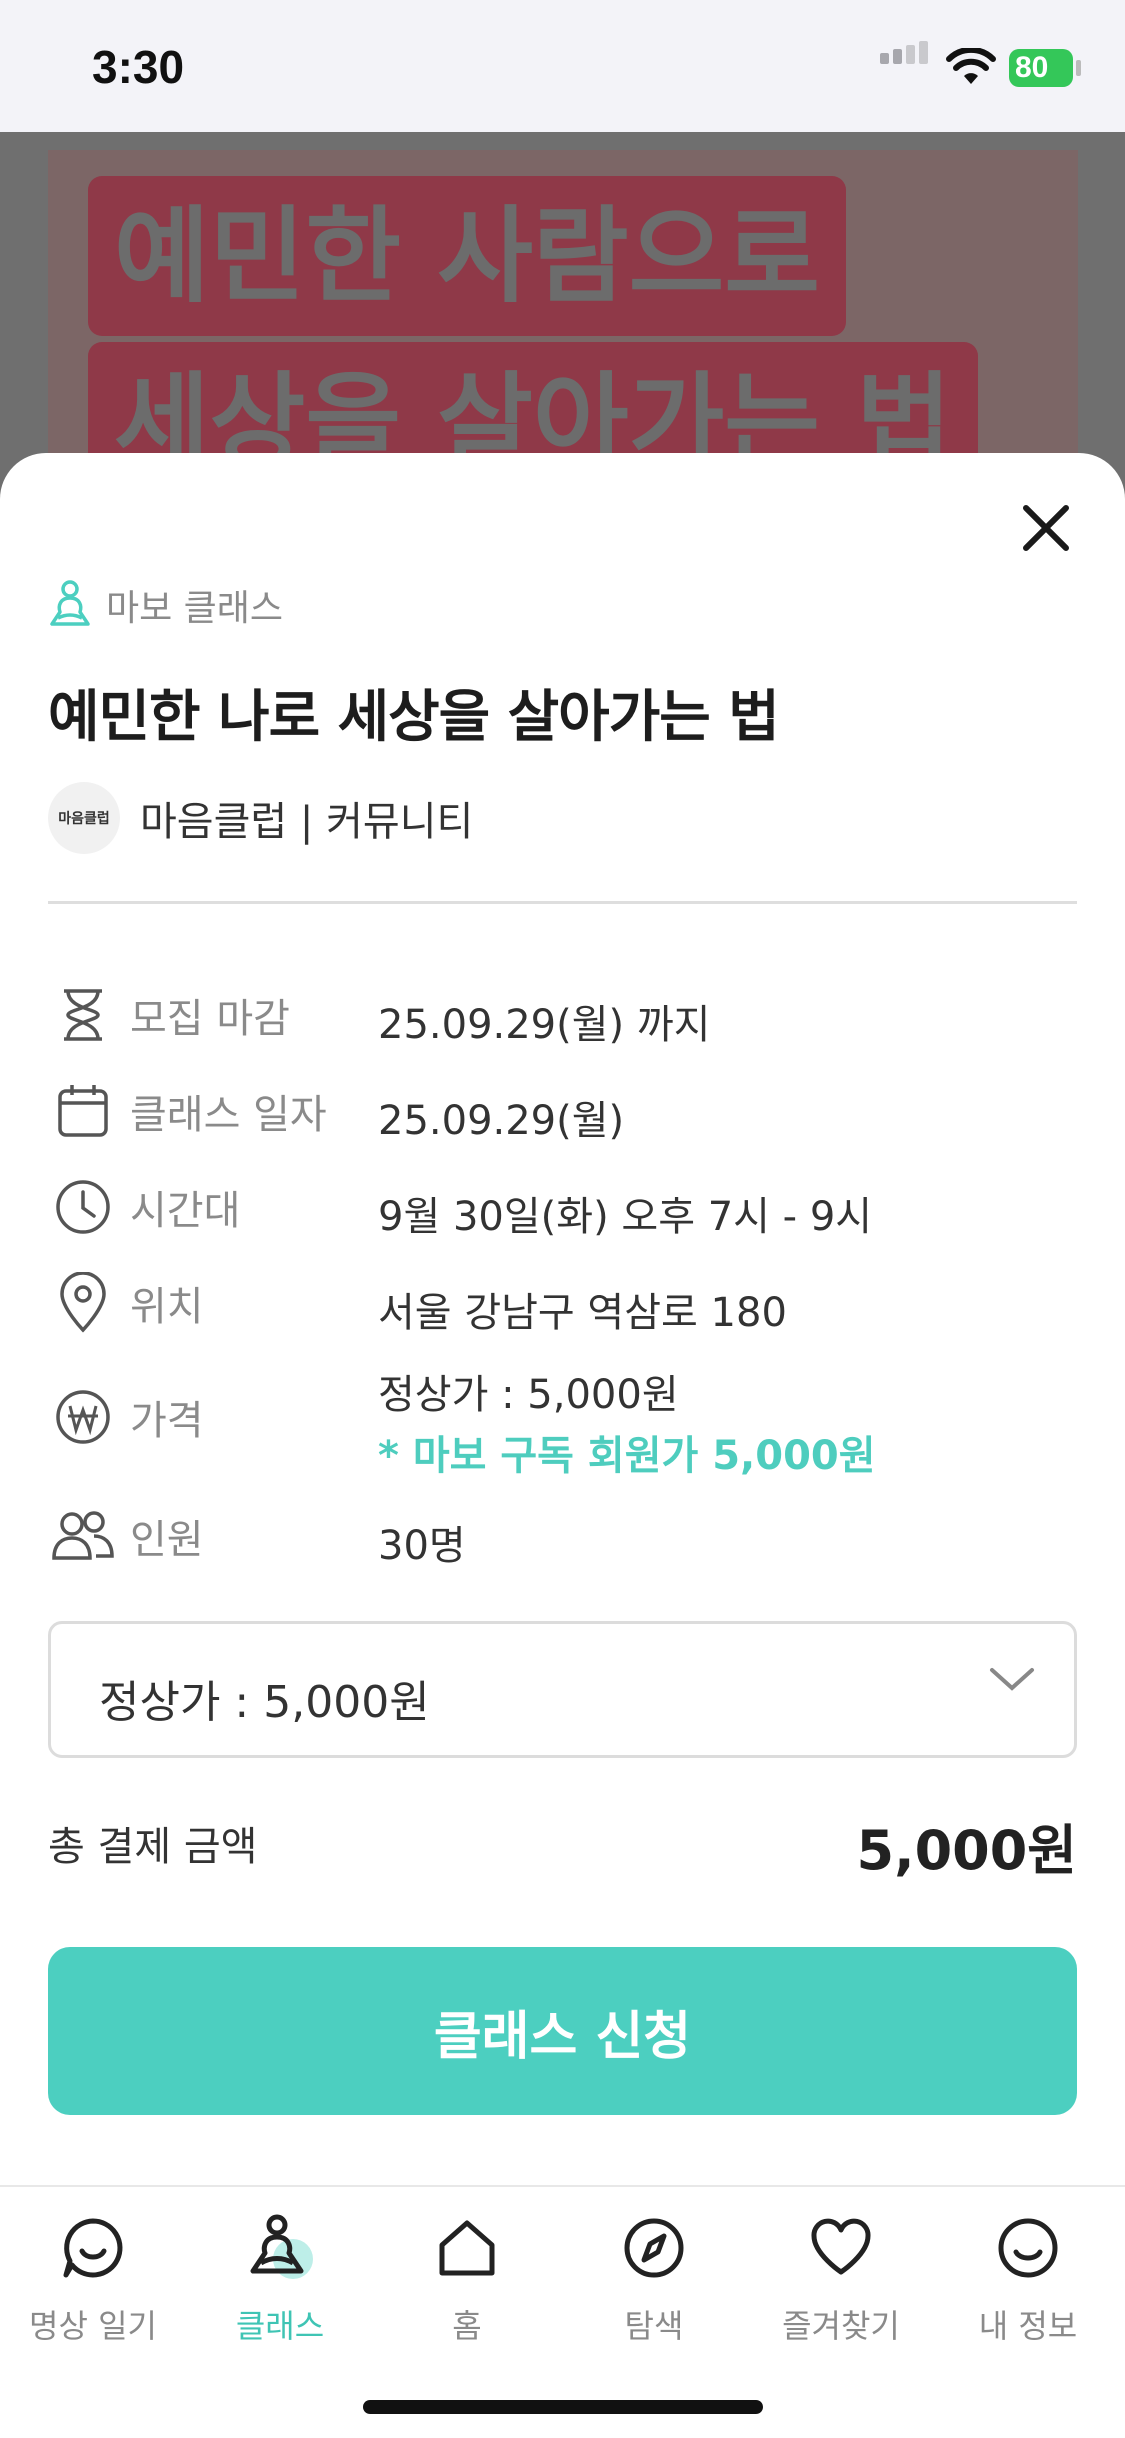  Describe the element at coordinates (195, 608) in the screenshot. I see `category-label: 마보 클래스` at that location.